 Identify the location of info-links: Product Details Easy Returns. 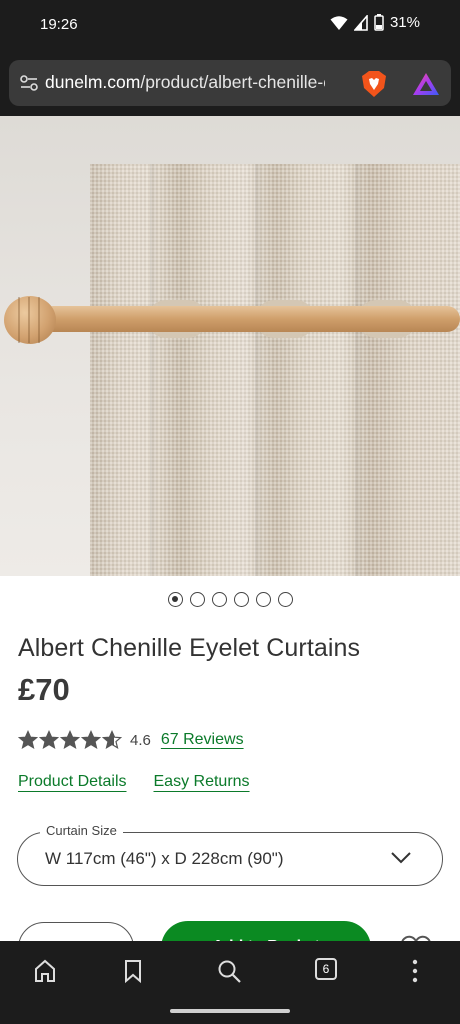
(134, 782).